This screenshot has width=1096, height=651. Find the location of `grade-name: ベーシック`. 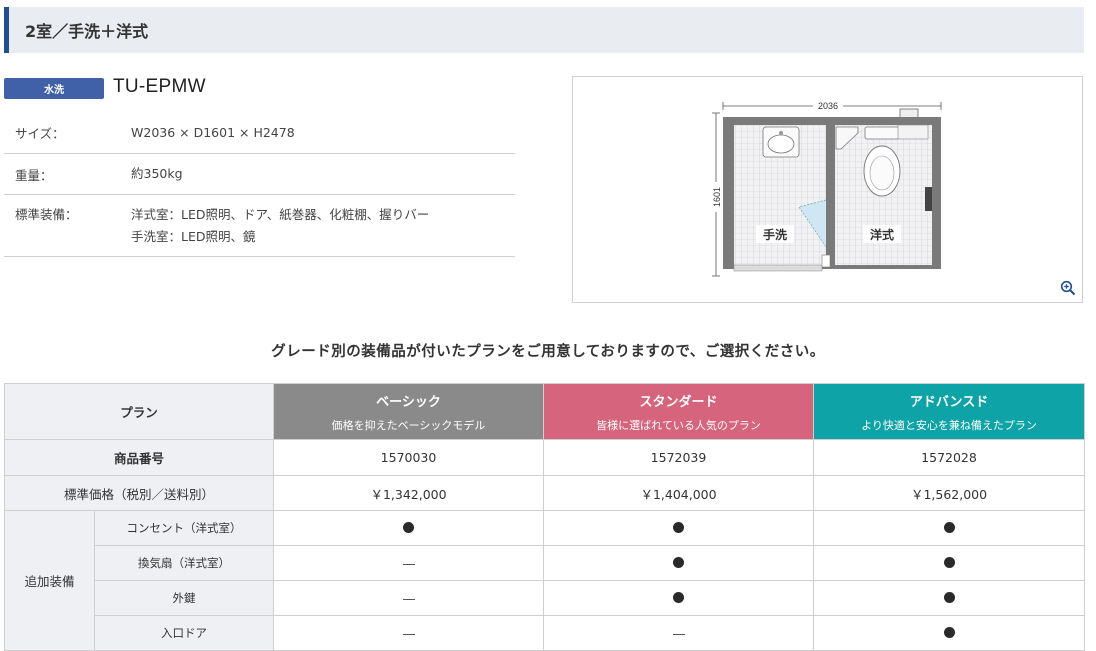

grade-name: ベーシック is located at coordinates (408, 402).